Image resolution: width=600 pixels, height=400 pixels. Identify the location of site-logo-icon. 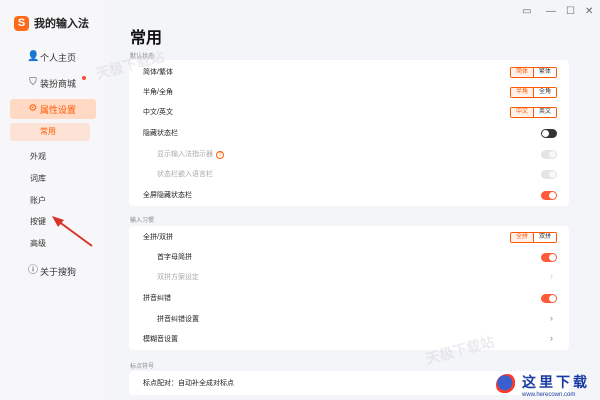
(507, 385).